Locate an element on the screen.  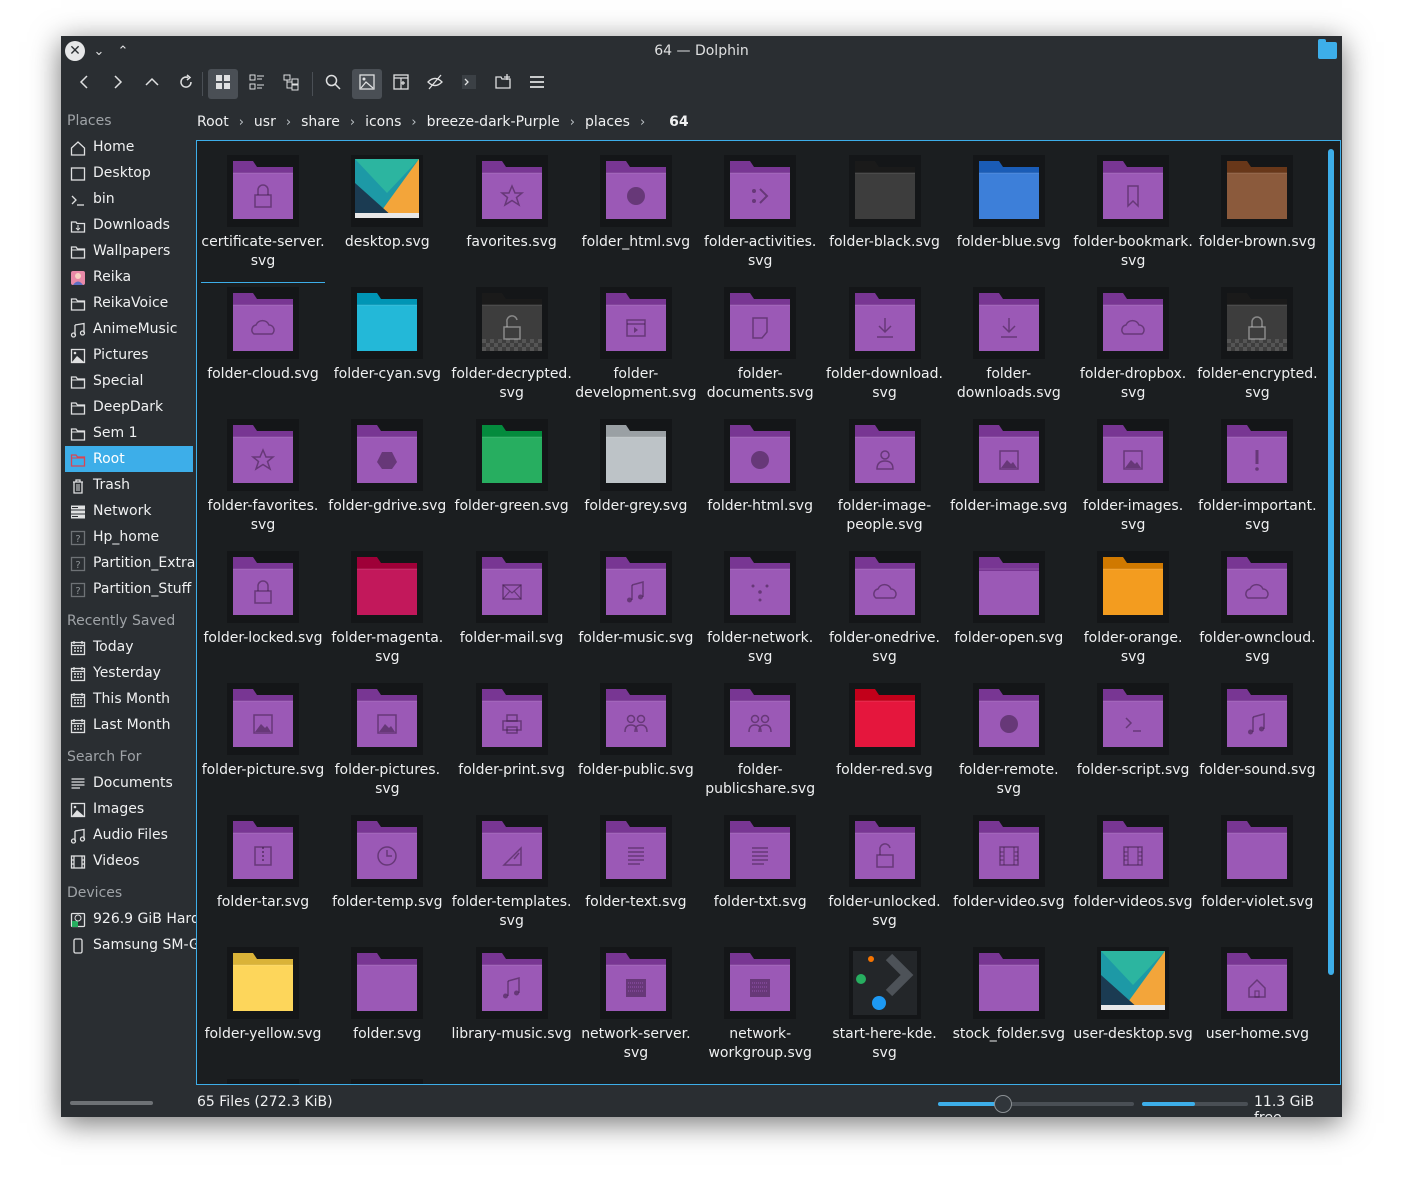
file-item-stock-folder: stock_folder.svg is located at coordinates (1009, 1009).